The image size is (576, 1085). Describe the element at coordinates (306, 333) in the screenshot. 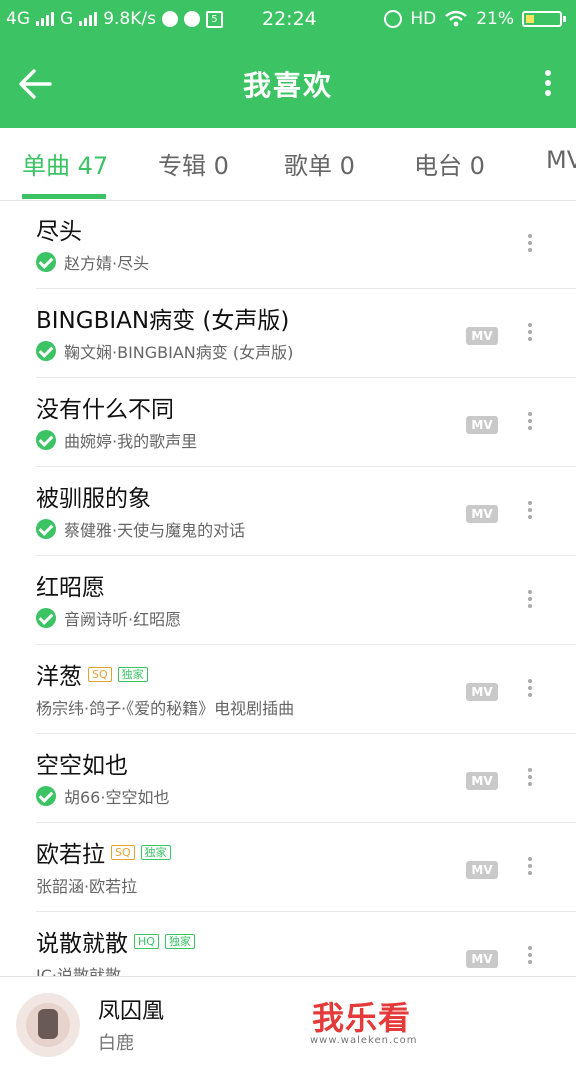

I see `song-row: BINGBIAN病变 (女声版) 鞠文娴·BINGBIAN病变 (女声版) MV` at that location.